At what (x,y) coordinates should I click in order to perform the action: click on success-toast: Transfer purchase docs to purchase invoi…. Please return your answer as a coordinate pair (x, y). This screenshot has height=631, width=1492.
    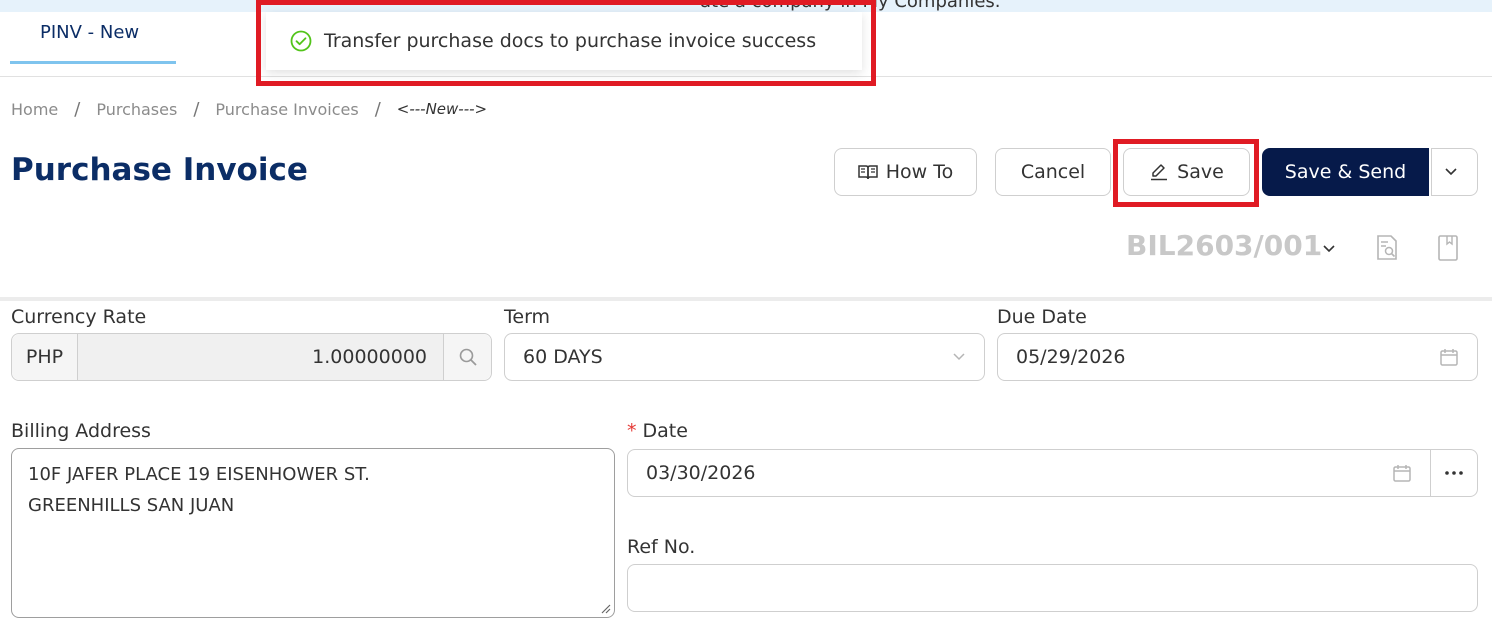
    Looking at the image, I should click on (564, 41).